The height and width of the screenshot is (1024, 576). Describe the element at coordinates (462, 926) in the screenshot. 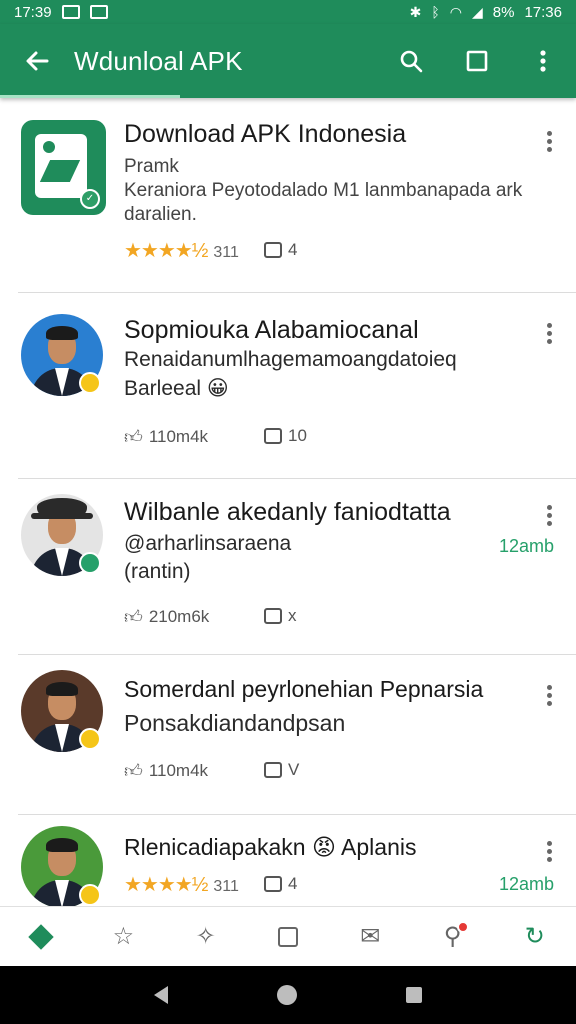

I see `notification-dot` at that location.